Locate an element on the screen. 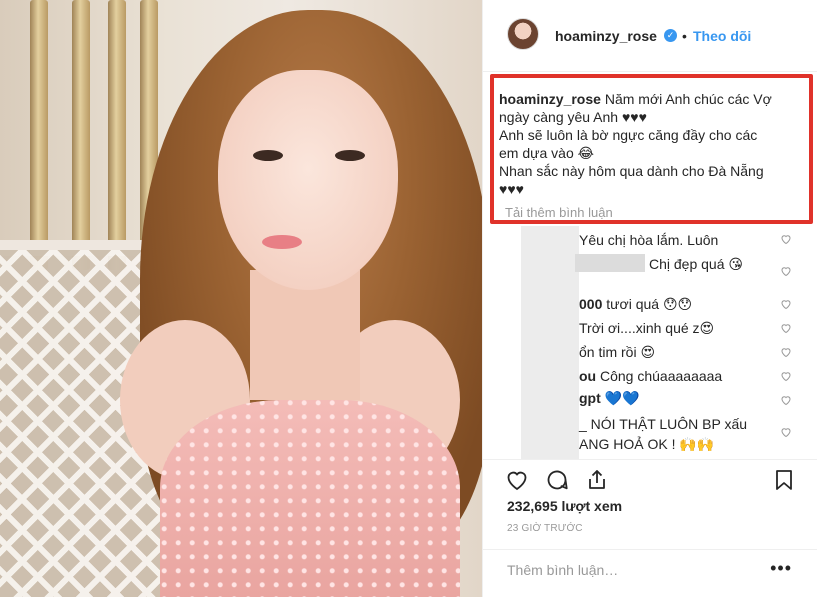 This screenshot has width=817, height=597. comment-item: ou Công chúaaaaaaaa is located at coordinates (650, 376).